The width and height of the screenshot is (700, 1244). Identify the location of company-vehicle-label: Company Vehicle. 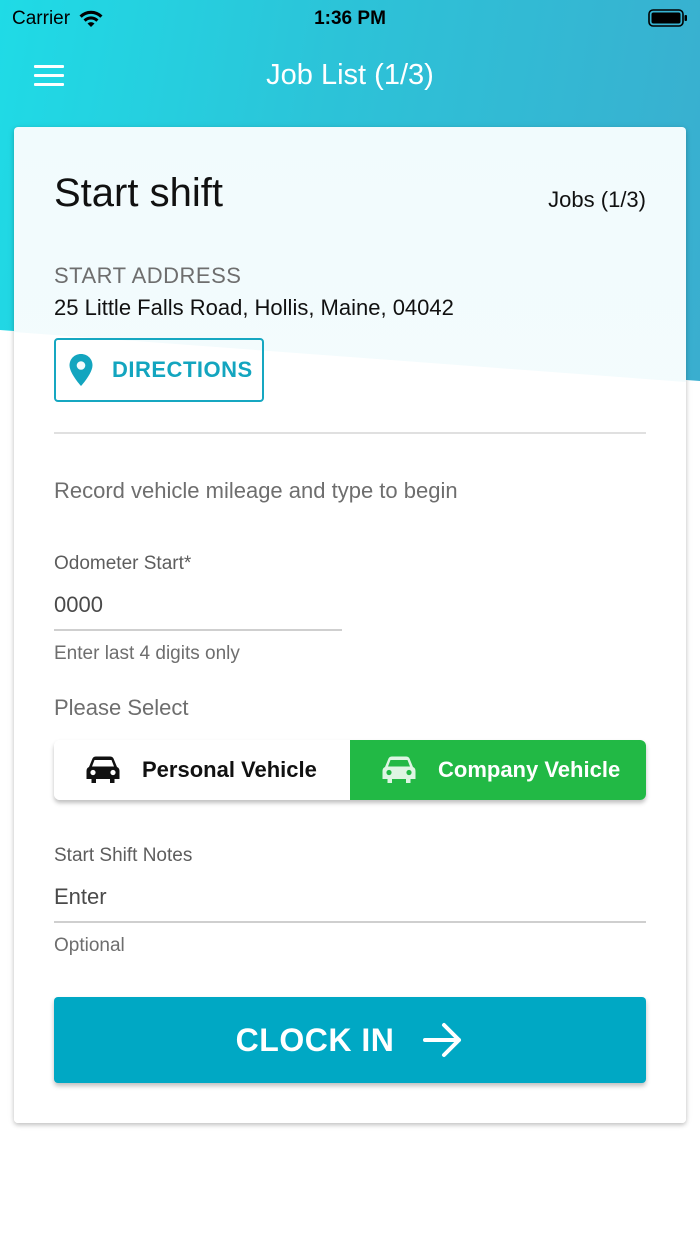
(529, 769).